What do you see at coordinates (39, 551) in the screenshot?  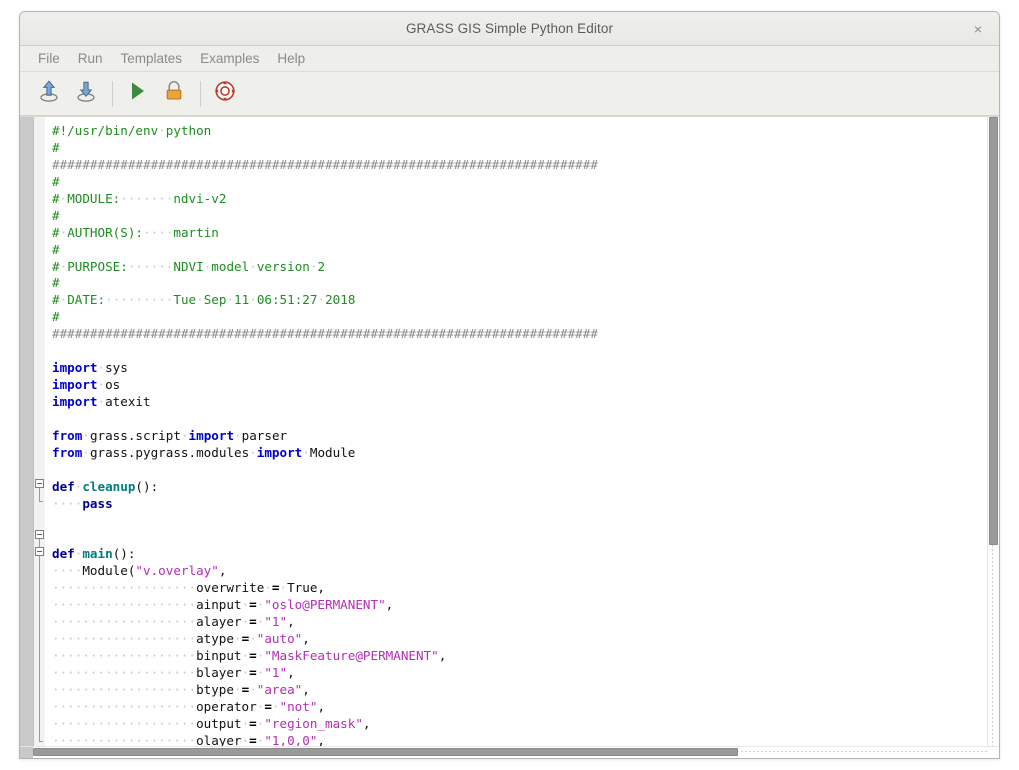 I see `fold-marker-module` at bounding box center [39, 551].